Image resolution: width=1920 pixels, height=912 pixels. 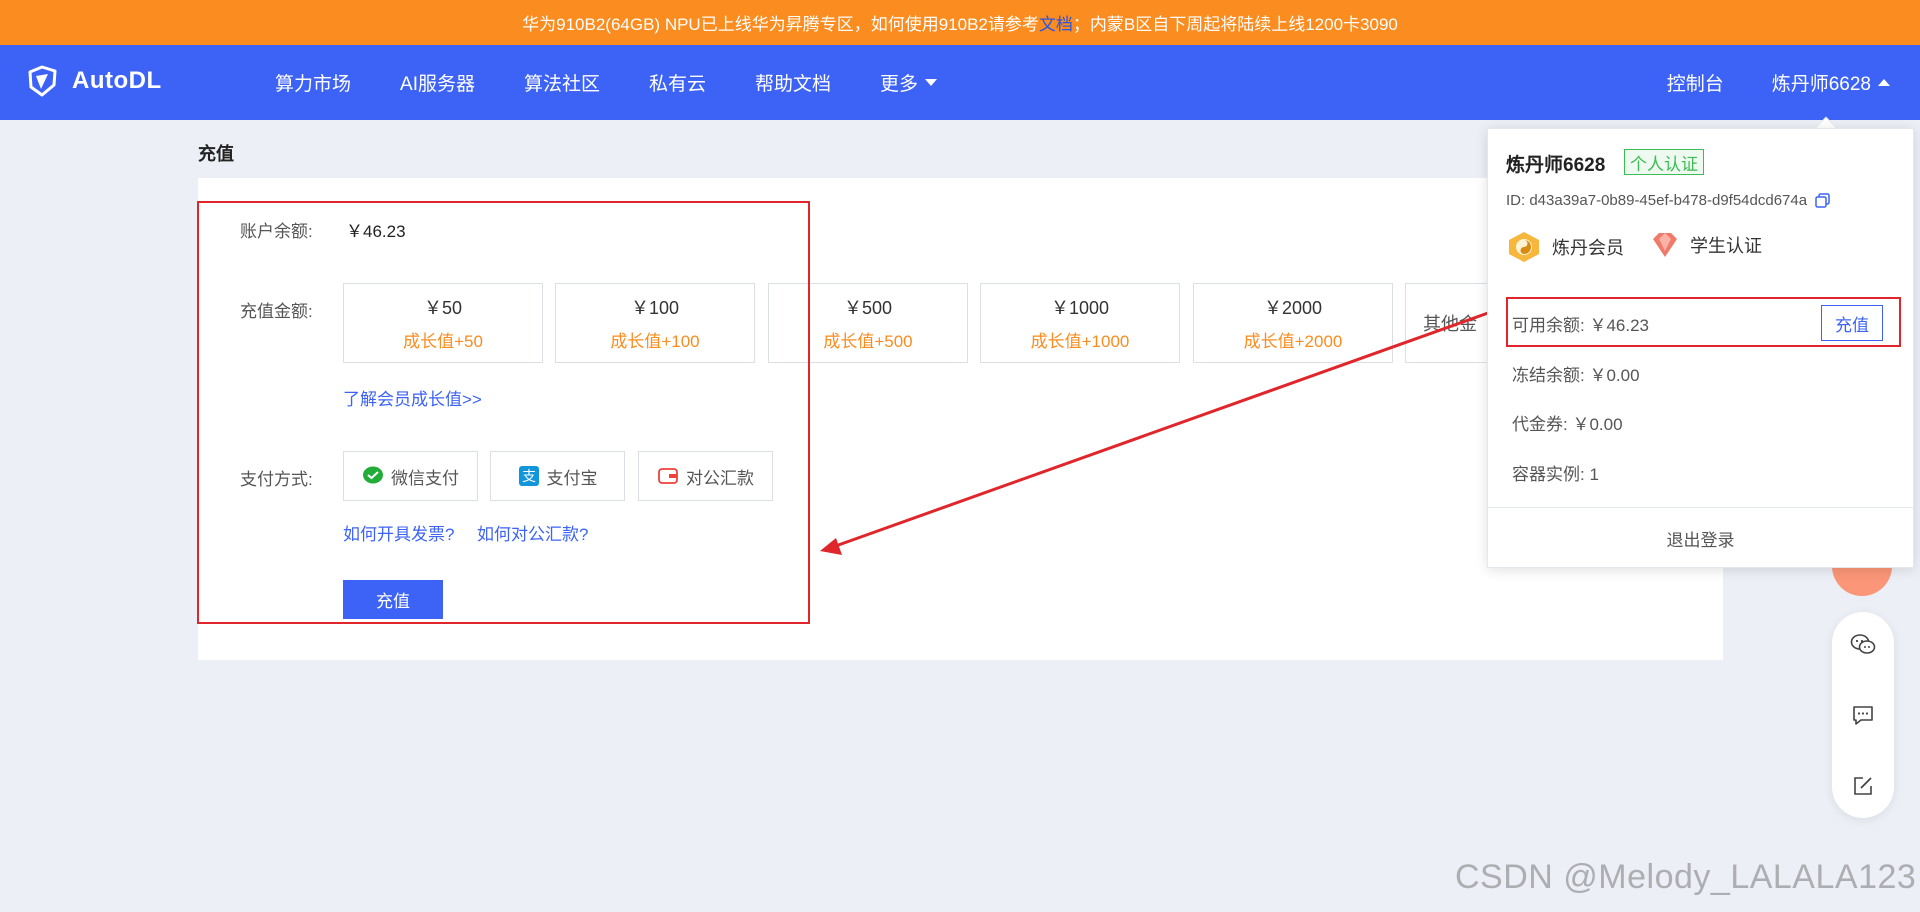 What do you see at coordinates (443, 308) in the screenshot?
I see `amount-value: ￥50` at bounding box center [443, 308].